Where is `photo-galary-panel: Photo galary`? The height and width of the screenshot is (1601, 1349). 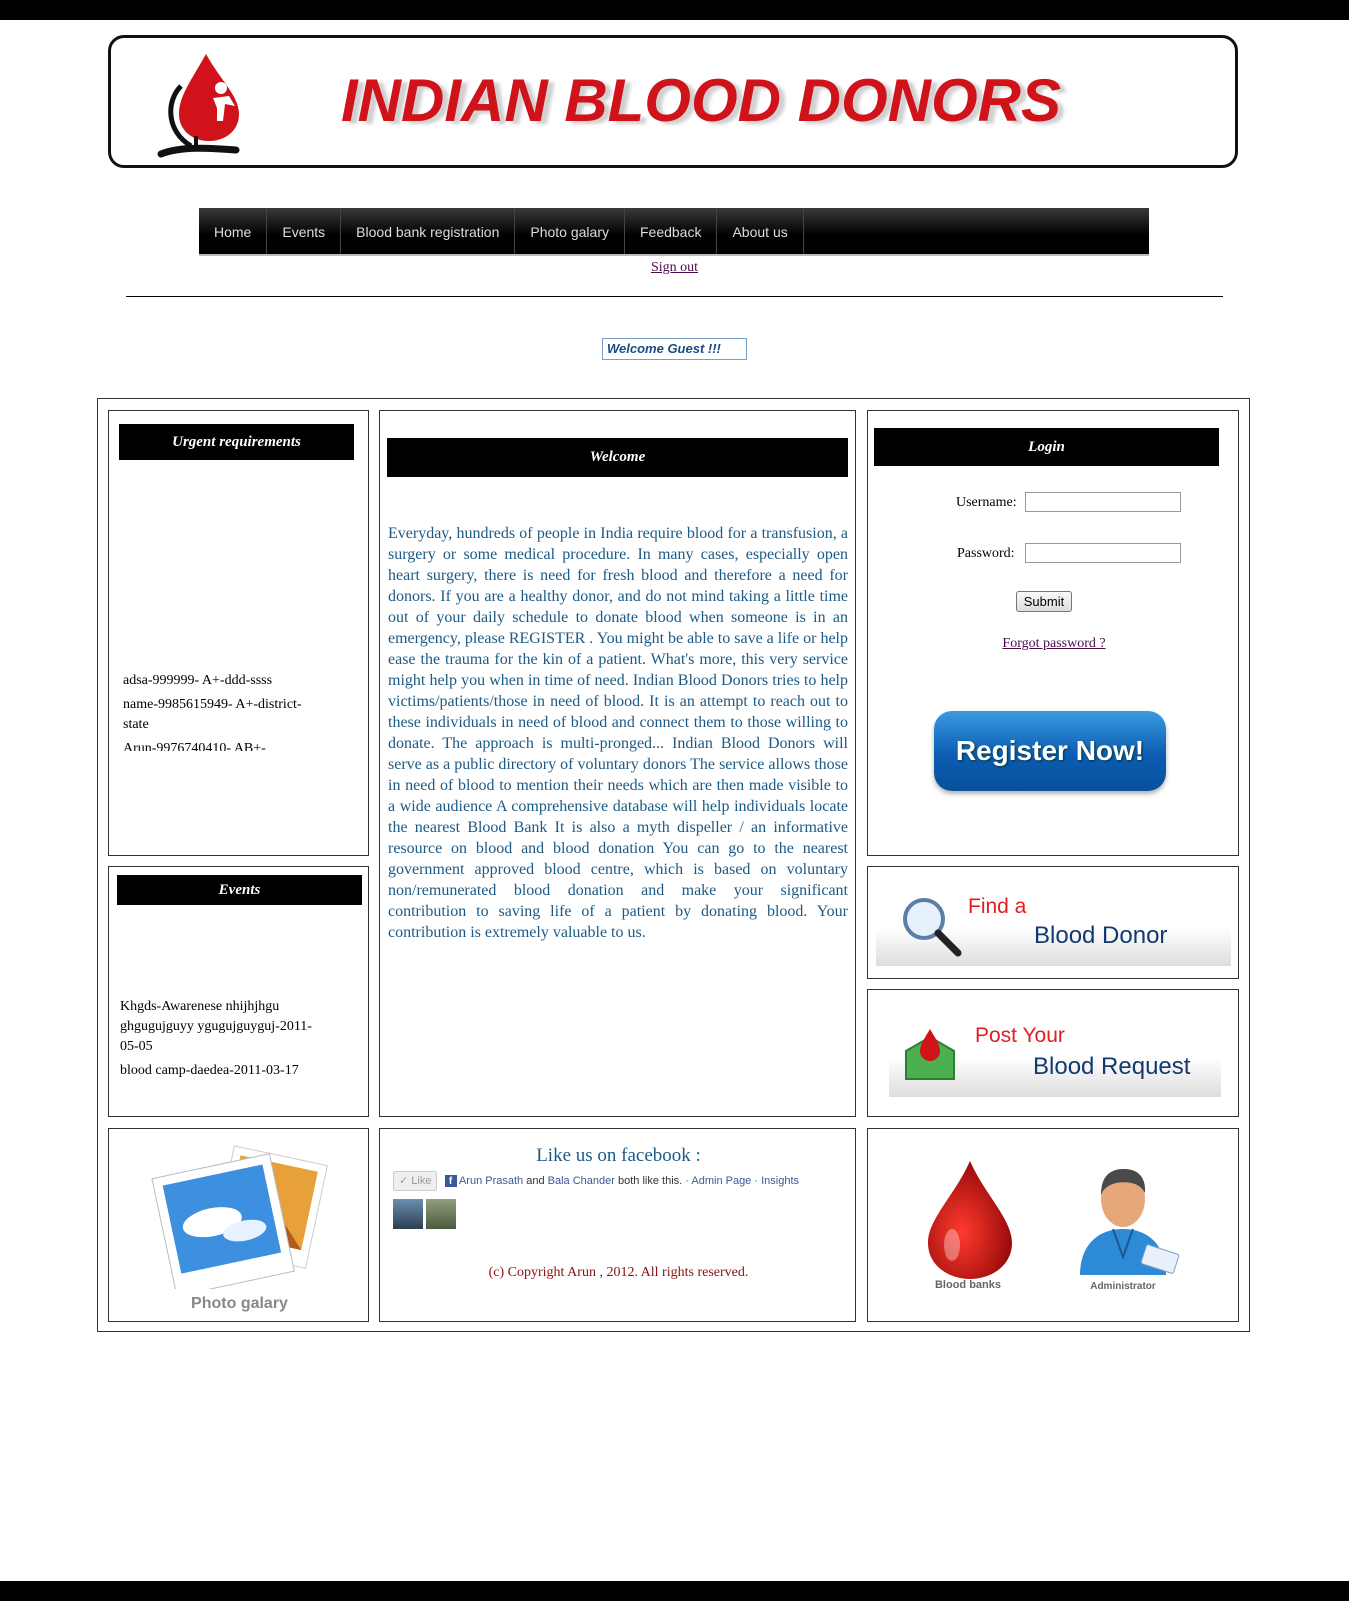
photo-galary-panel: Photo galary is located at coordinates (238, 1225).